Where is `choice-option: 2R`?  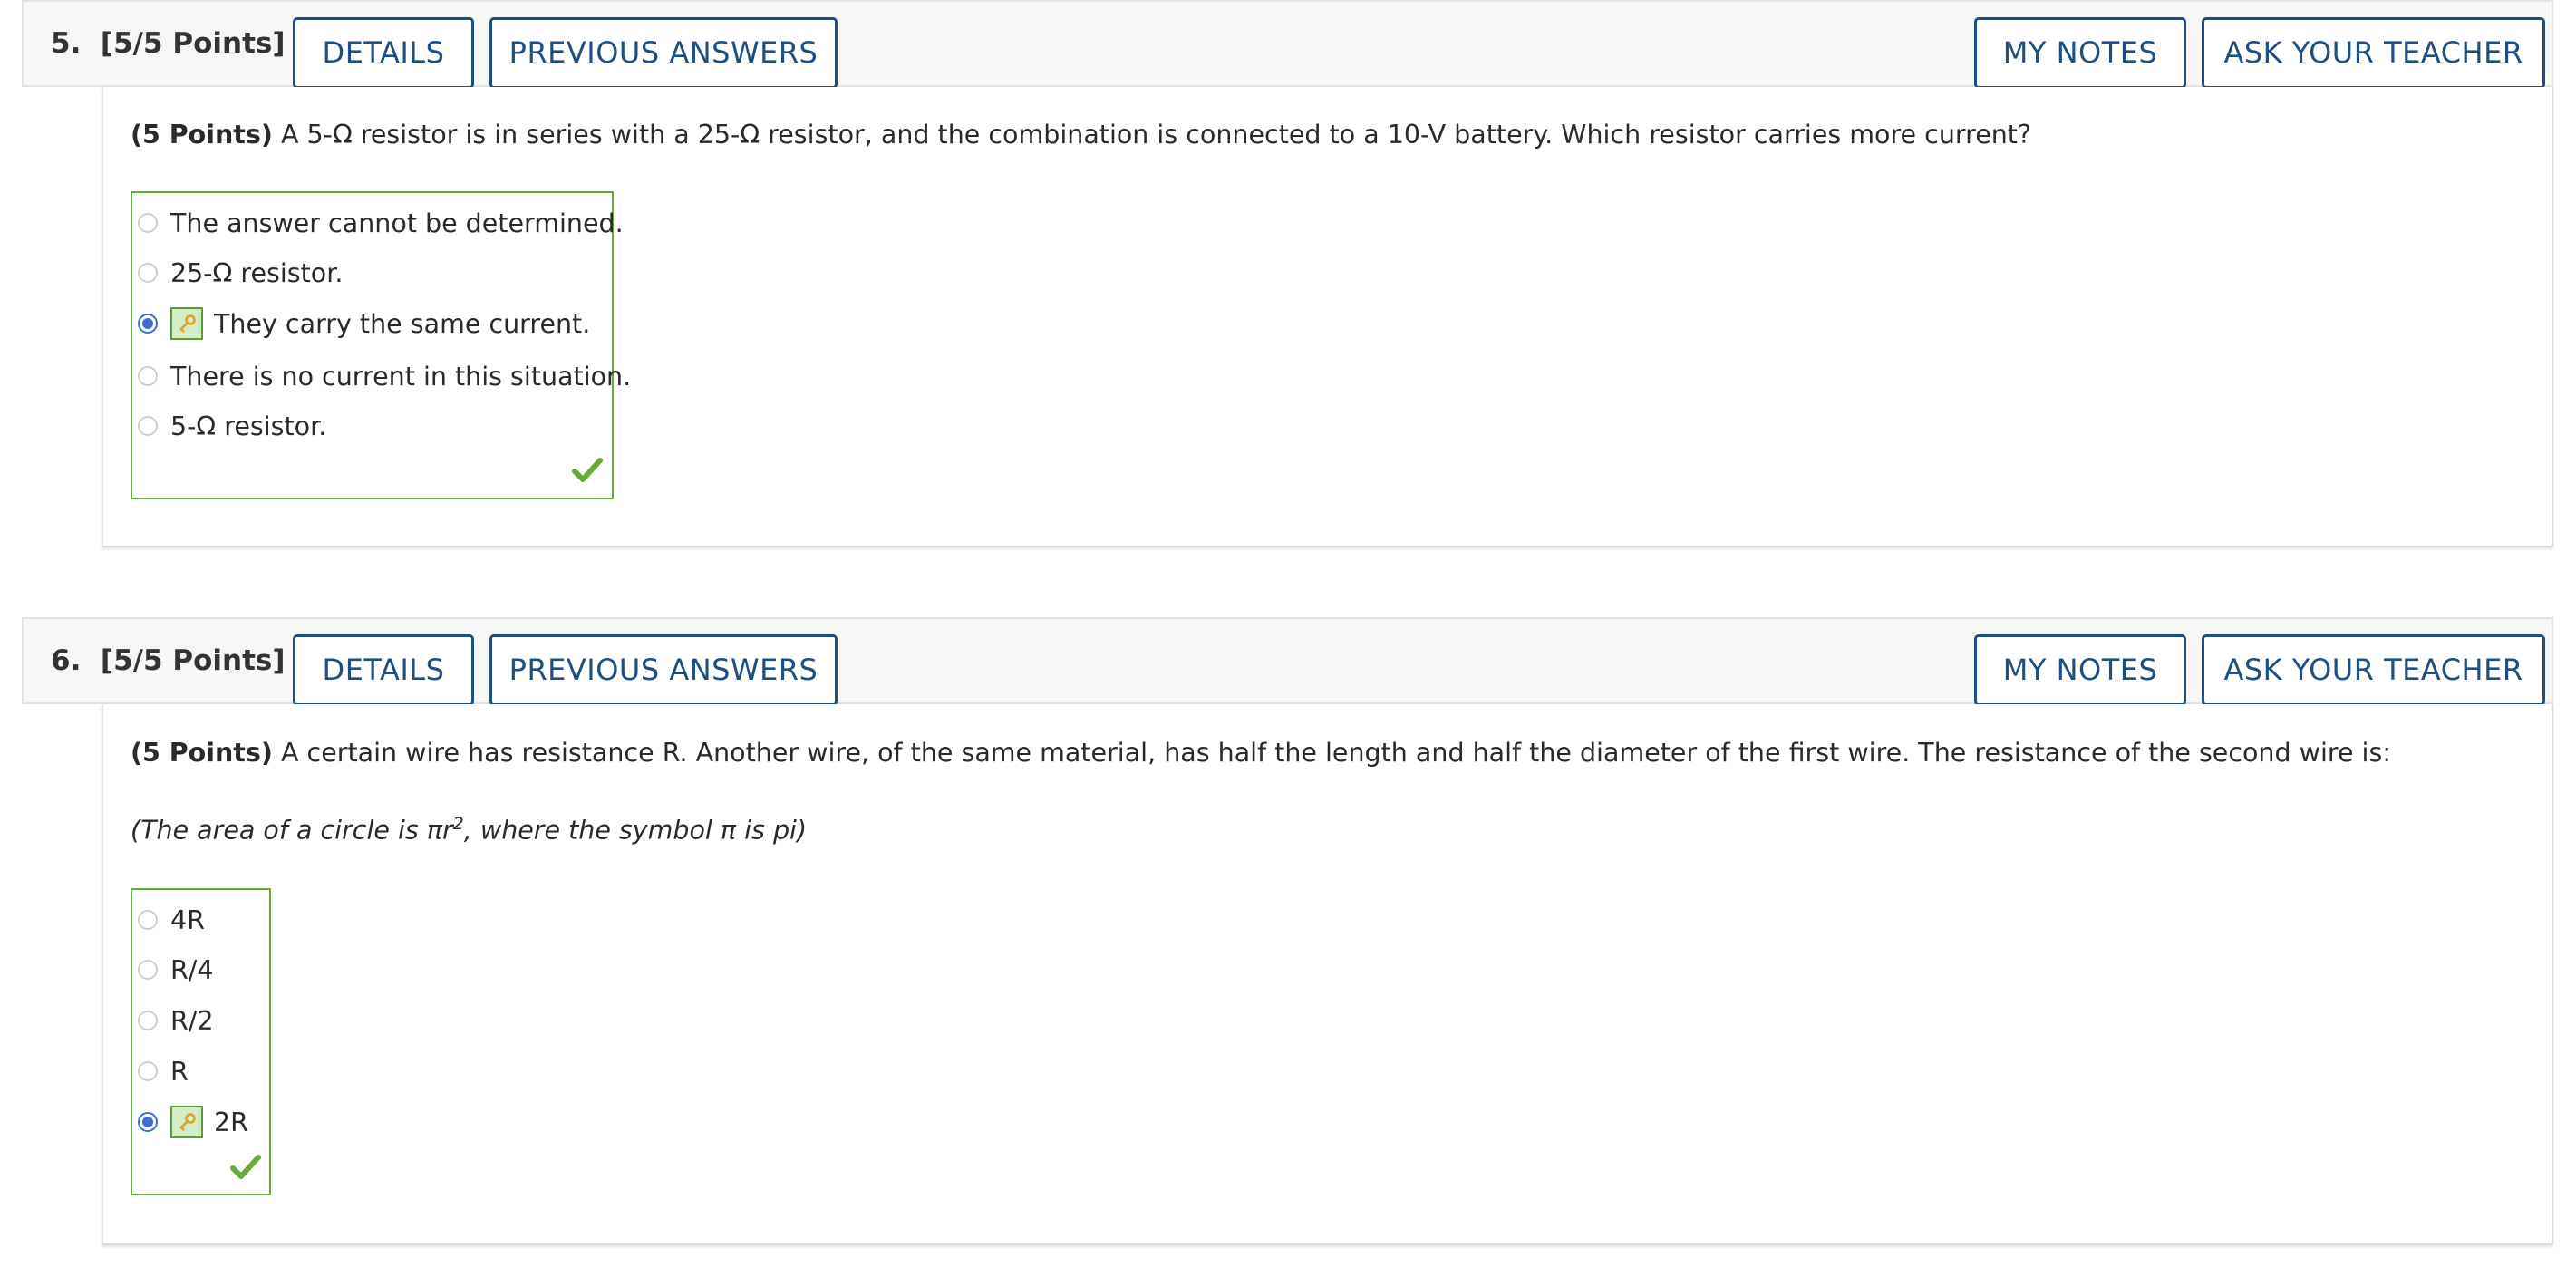
choice-option: 2R is located at coordinates (190, 1122).